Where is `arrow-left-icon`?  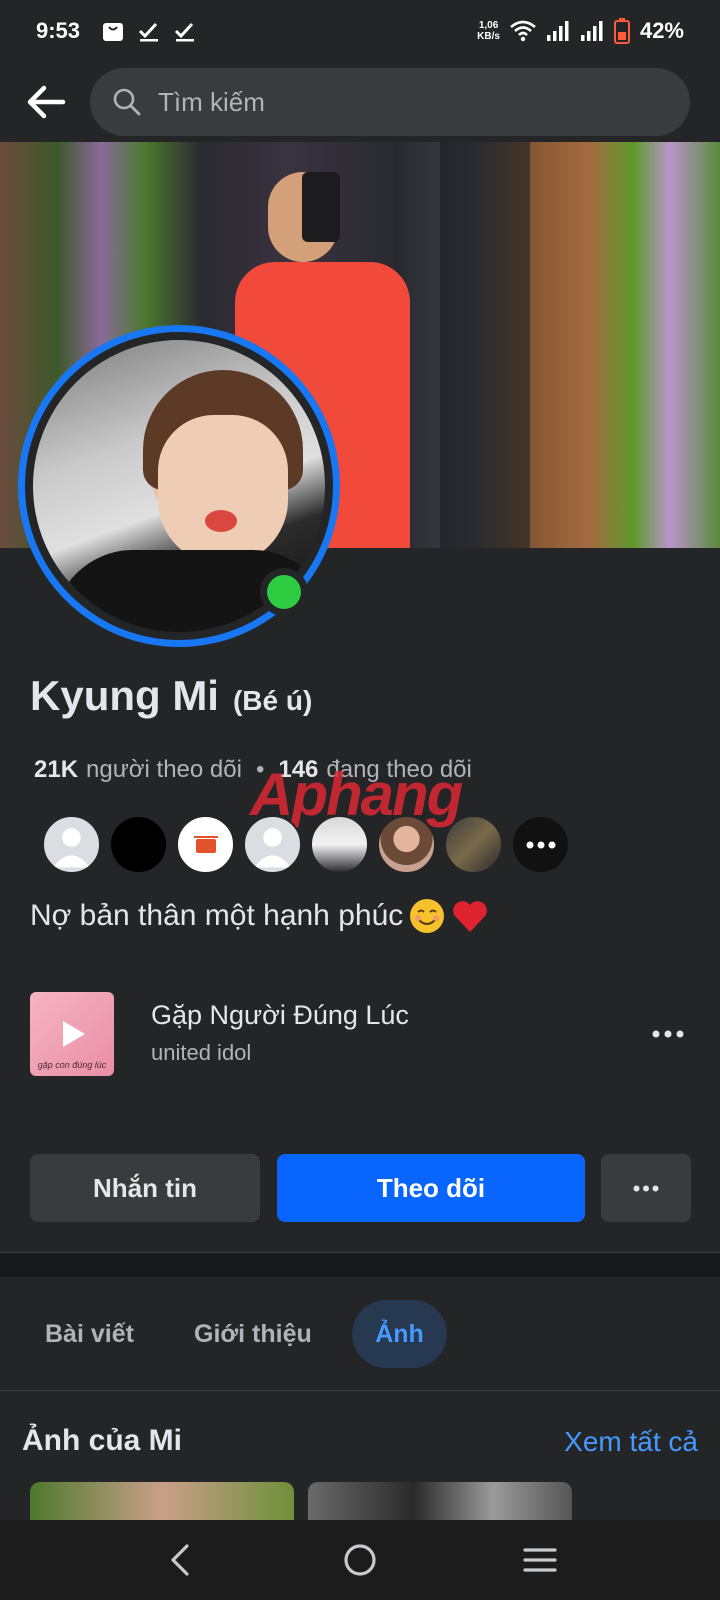
arrow-left-icon is located at coordinates (46, 102).